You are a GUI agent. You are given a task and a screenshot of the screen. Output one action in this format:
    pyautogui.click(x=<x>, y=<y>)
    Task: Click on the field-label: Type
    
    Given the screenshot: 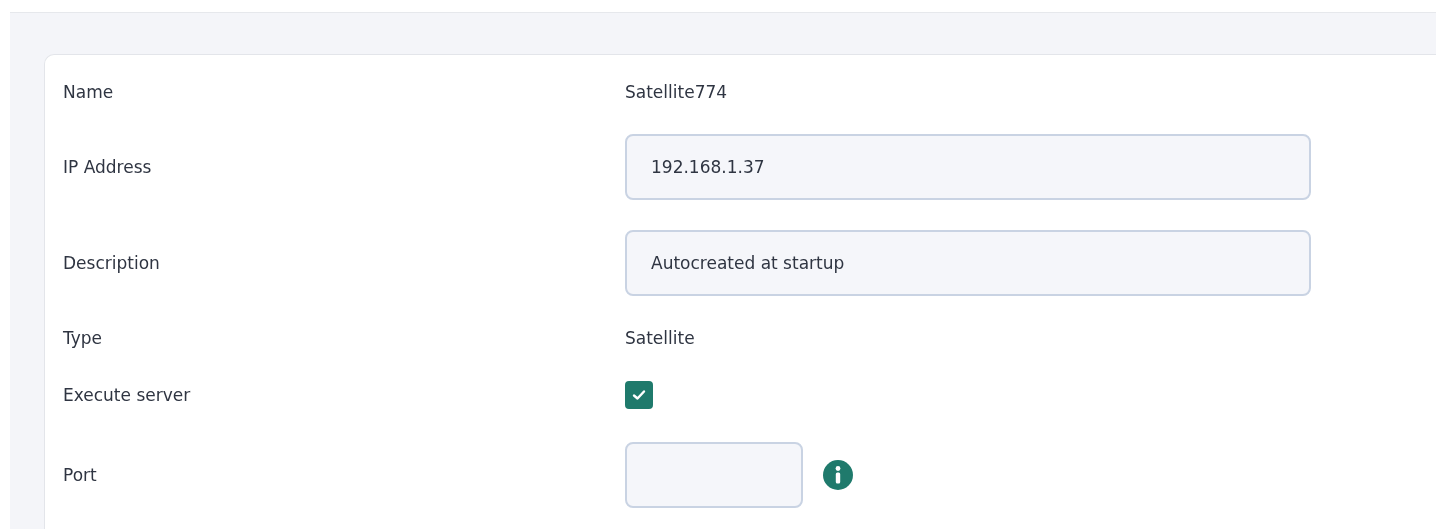 What is the action you would take?
    pyautogui.click(x=83, y=338)
    